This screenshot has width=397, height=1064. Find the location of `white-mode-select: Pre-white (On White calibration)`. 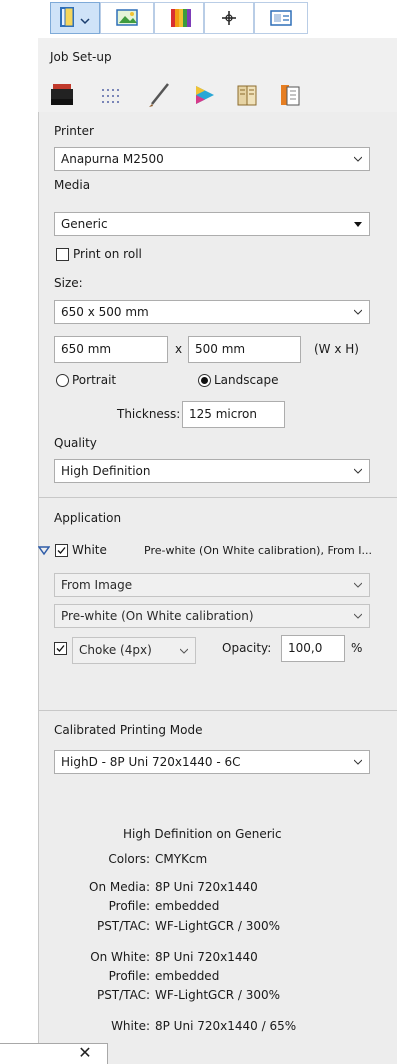

white-mode-select: Pre-white (On White calibration) is located at coordinates (212, 616).